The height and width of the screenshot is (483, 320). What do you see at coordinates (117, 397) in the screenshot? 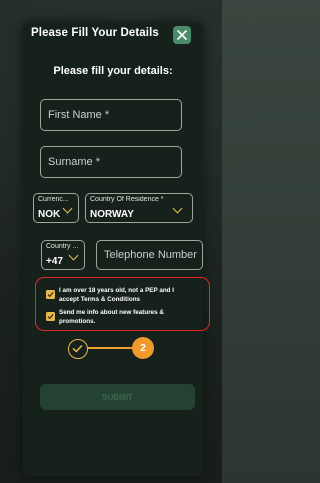
I see `submit-button: SUBMIT` at bounding box center [117, 397].